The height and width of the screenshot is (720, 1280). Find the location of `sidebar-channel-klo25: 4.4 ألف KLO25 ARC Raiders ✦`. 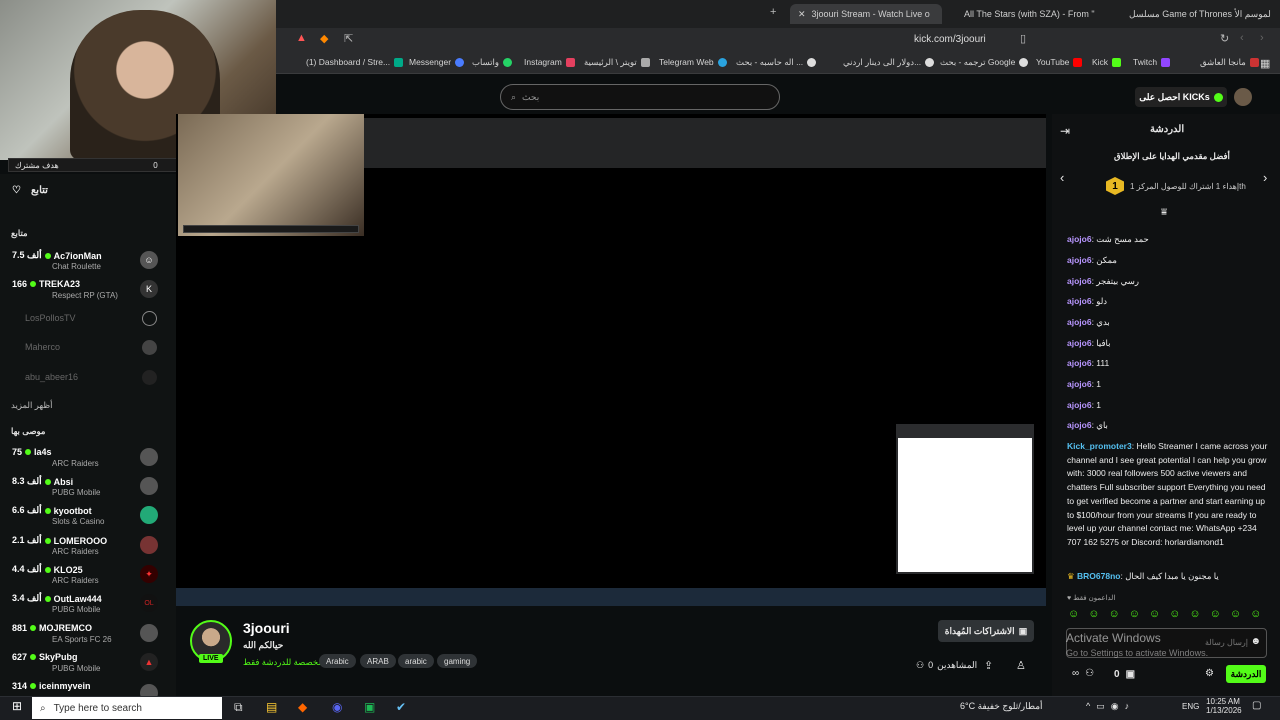

sidebar-channel-klo25: 4.4 ألف KLO25 ARC Raiders ✦ is located at coordinates (88, 575).